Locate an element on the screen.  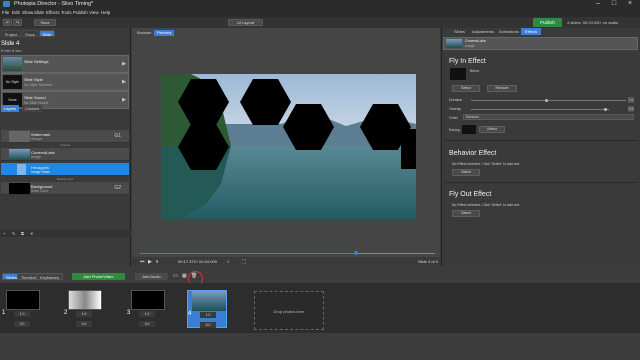
overlap-value: 0.5 is located at coordinates (631, 109).